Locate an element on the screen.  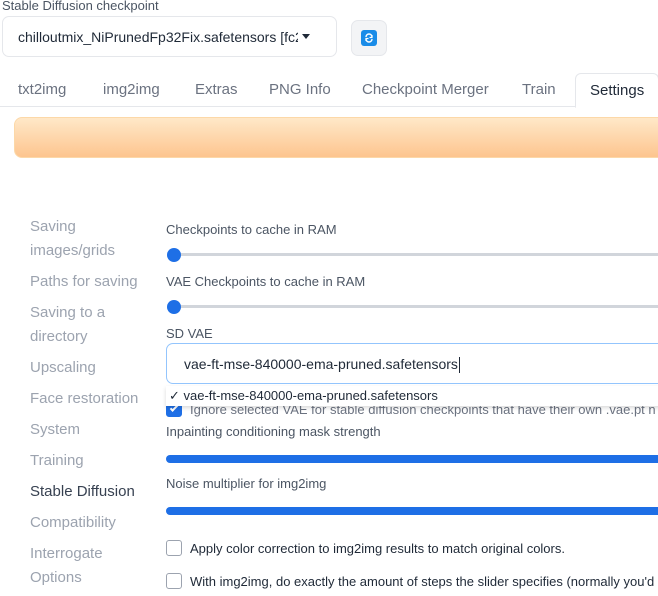
refresh-checkpoint-button is located at coordinates (369, 38).